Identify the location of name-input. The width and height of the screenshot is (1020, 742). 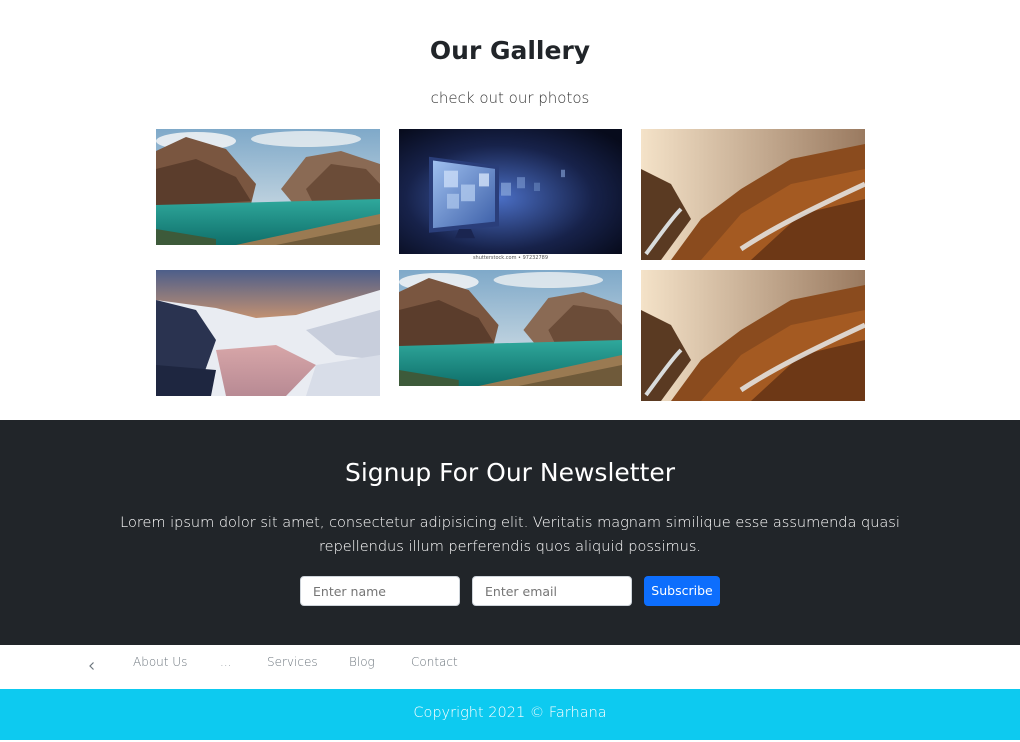
(380, 591).